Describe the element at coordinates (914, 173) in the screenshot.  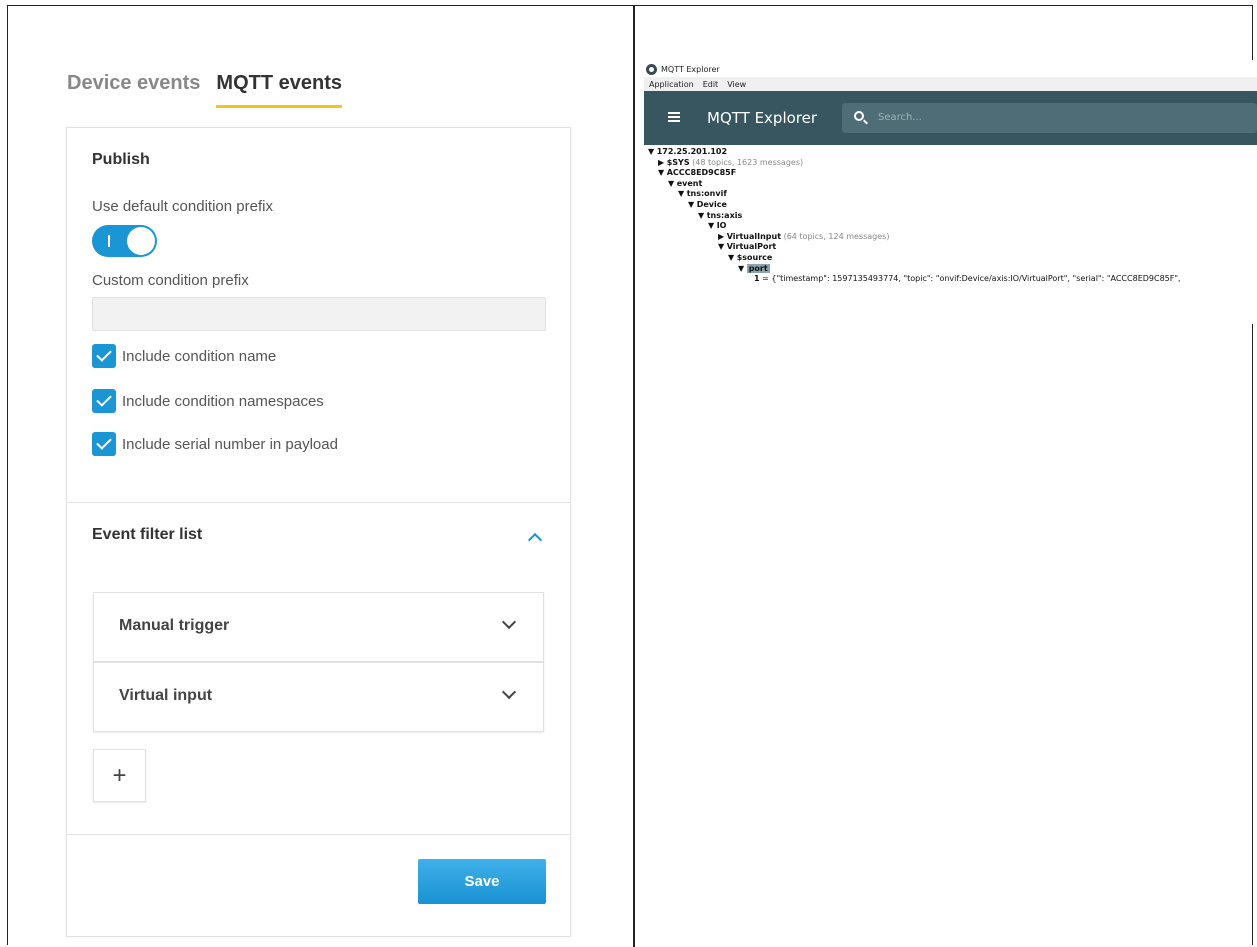
I see `tree-node: ▼ ACCC8ED9C85F` at that location.